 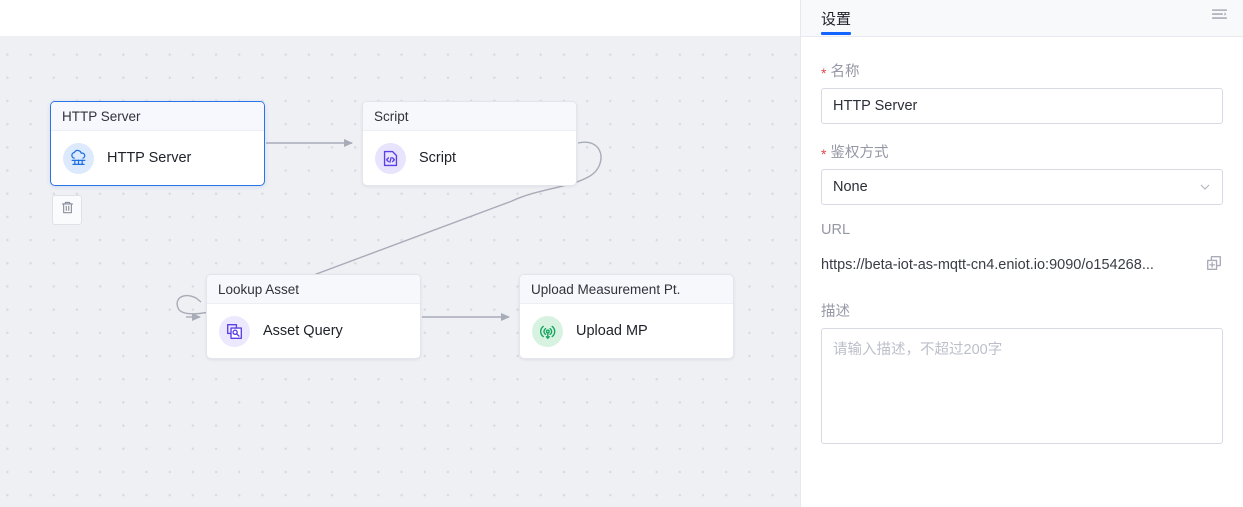 I want to click on flow-node-label: Asset Query, so click(x=303, y=331).